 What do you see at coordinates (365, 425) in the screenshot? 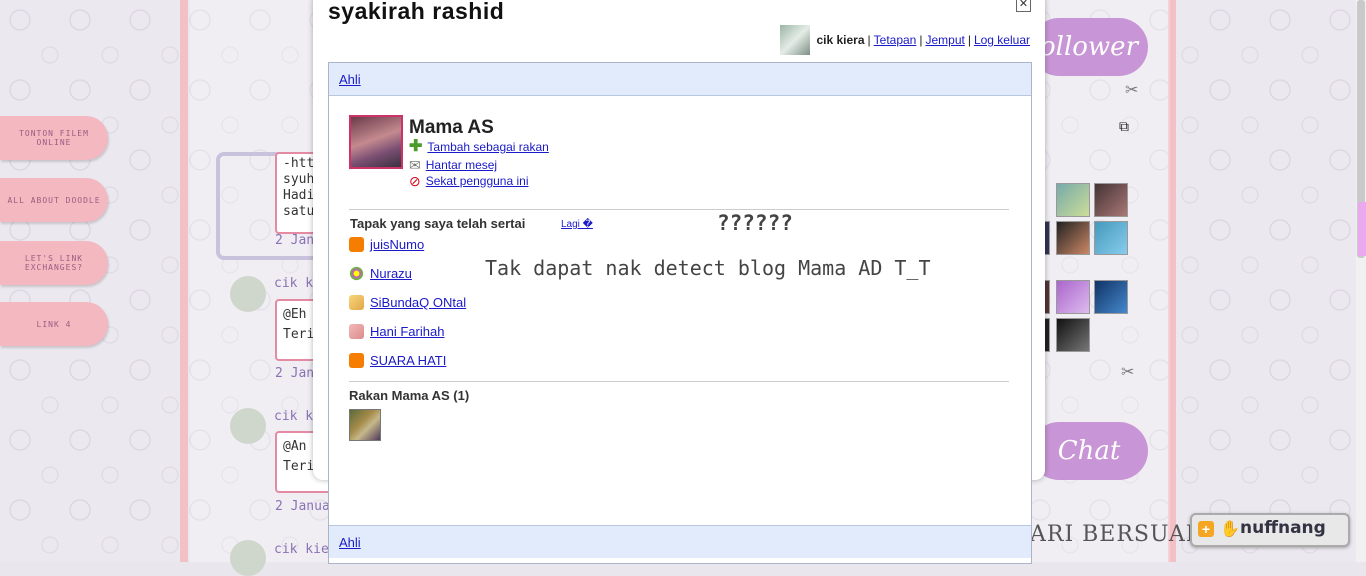
I see `friend-avatar` at bounding box center [365, 425].